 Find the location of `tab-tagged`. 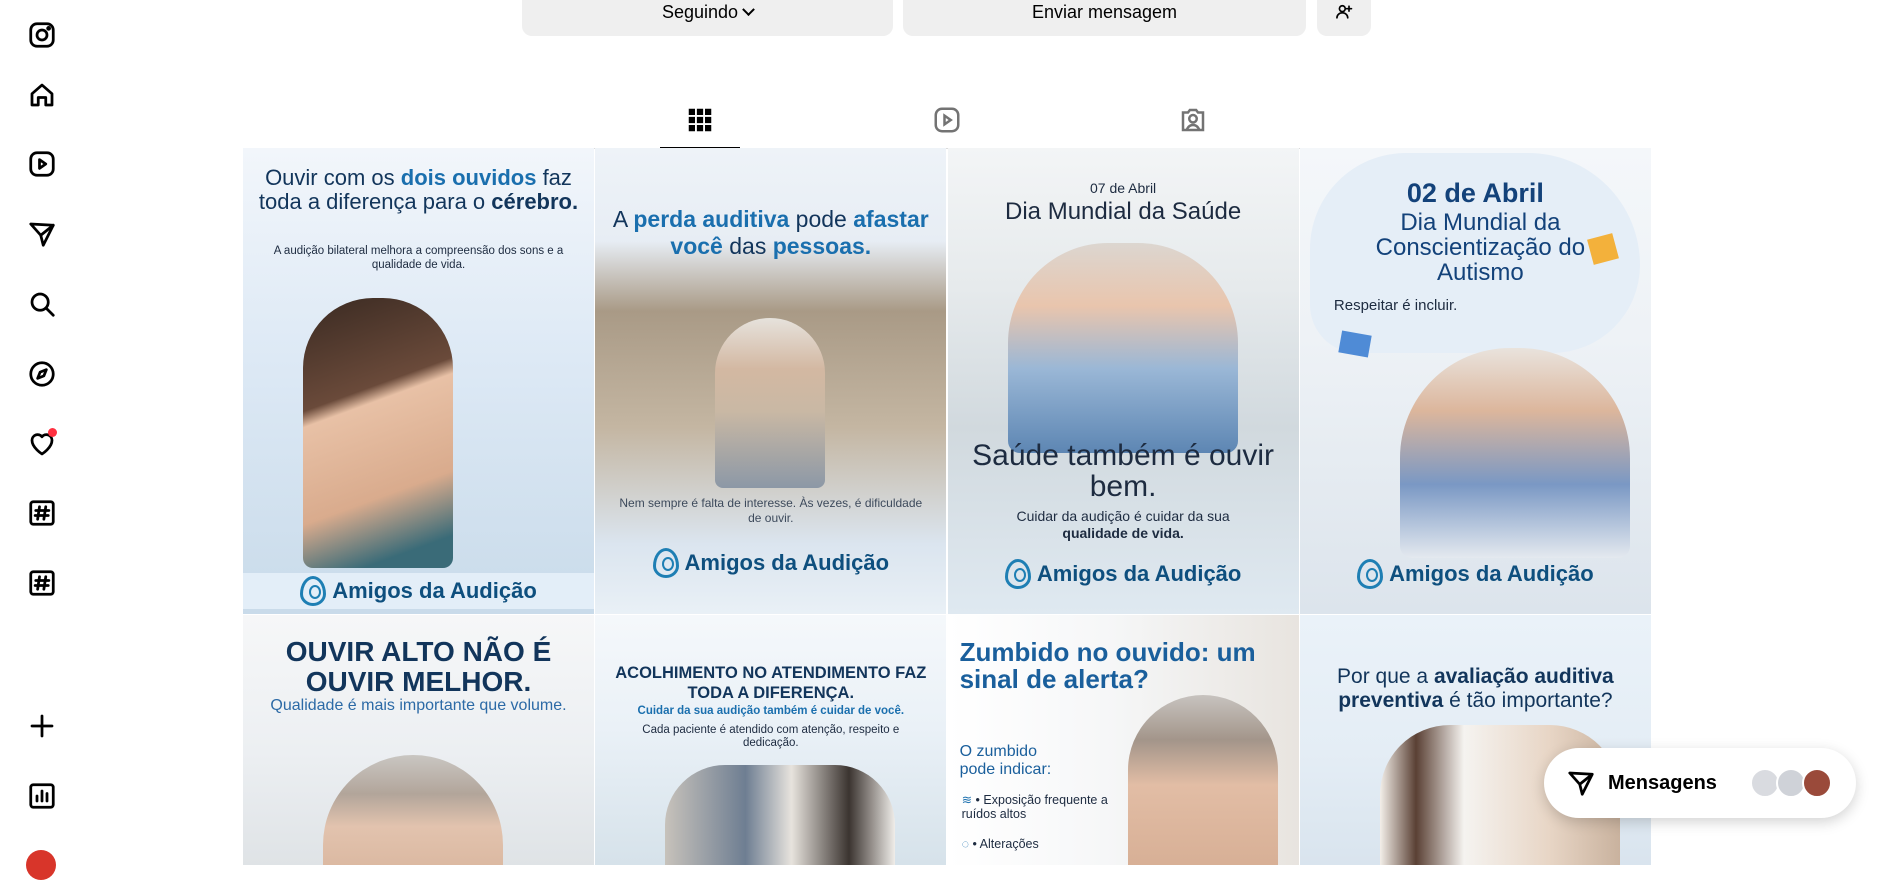

tab-tagged is located at coordinates (1193, 120).